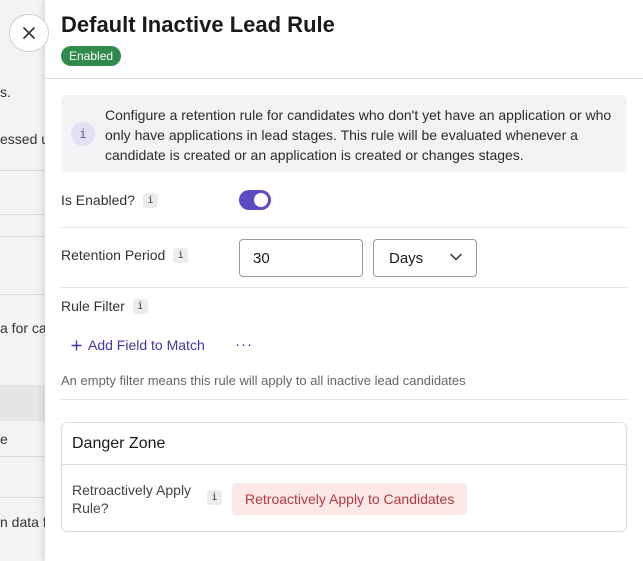  I want to click on is-enabled-toggle, so click(255, 200).